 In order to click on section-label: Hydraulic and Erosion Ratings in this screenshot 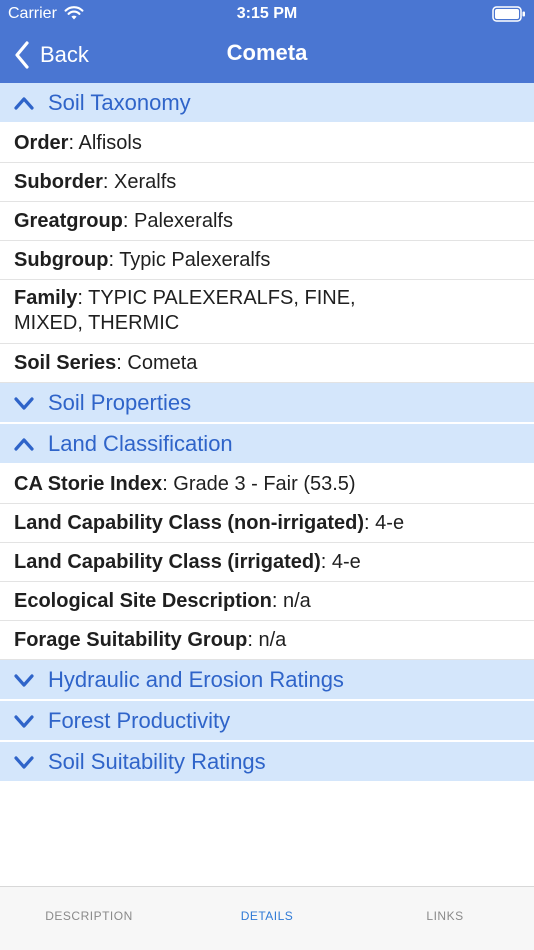, I will do `click(196, 679)`.